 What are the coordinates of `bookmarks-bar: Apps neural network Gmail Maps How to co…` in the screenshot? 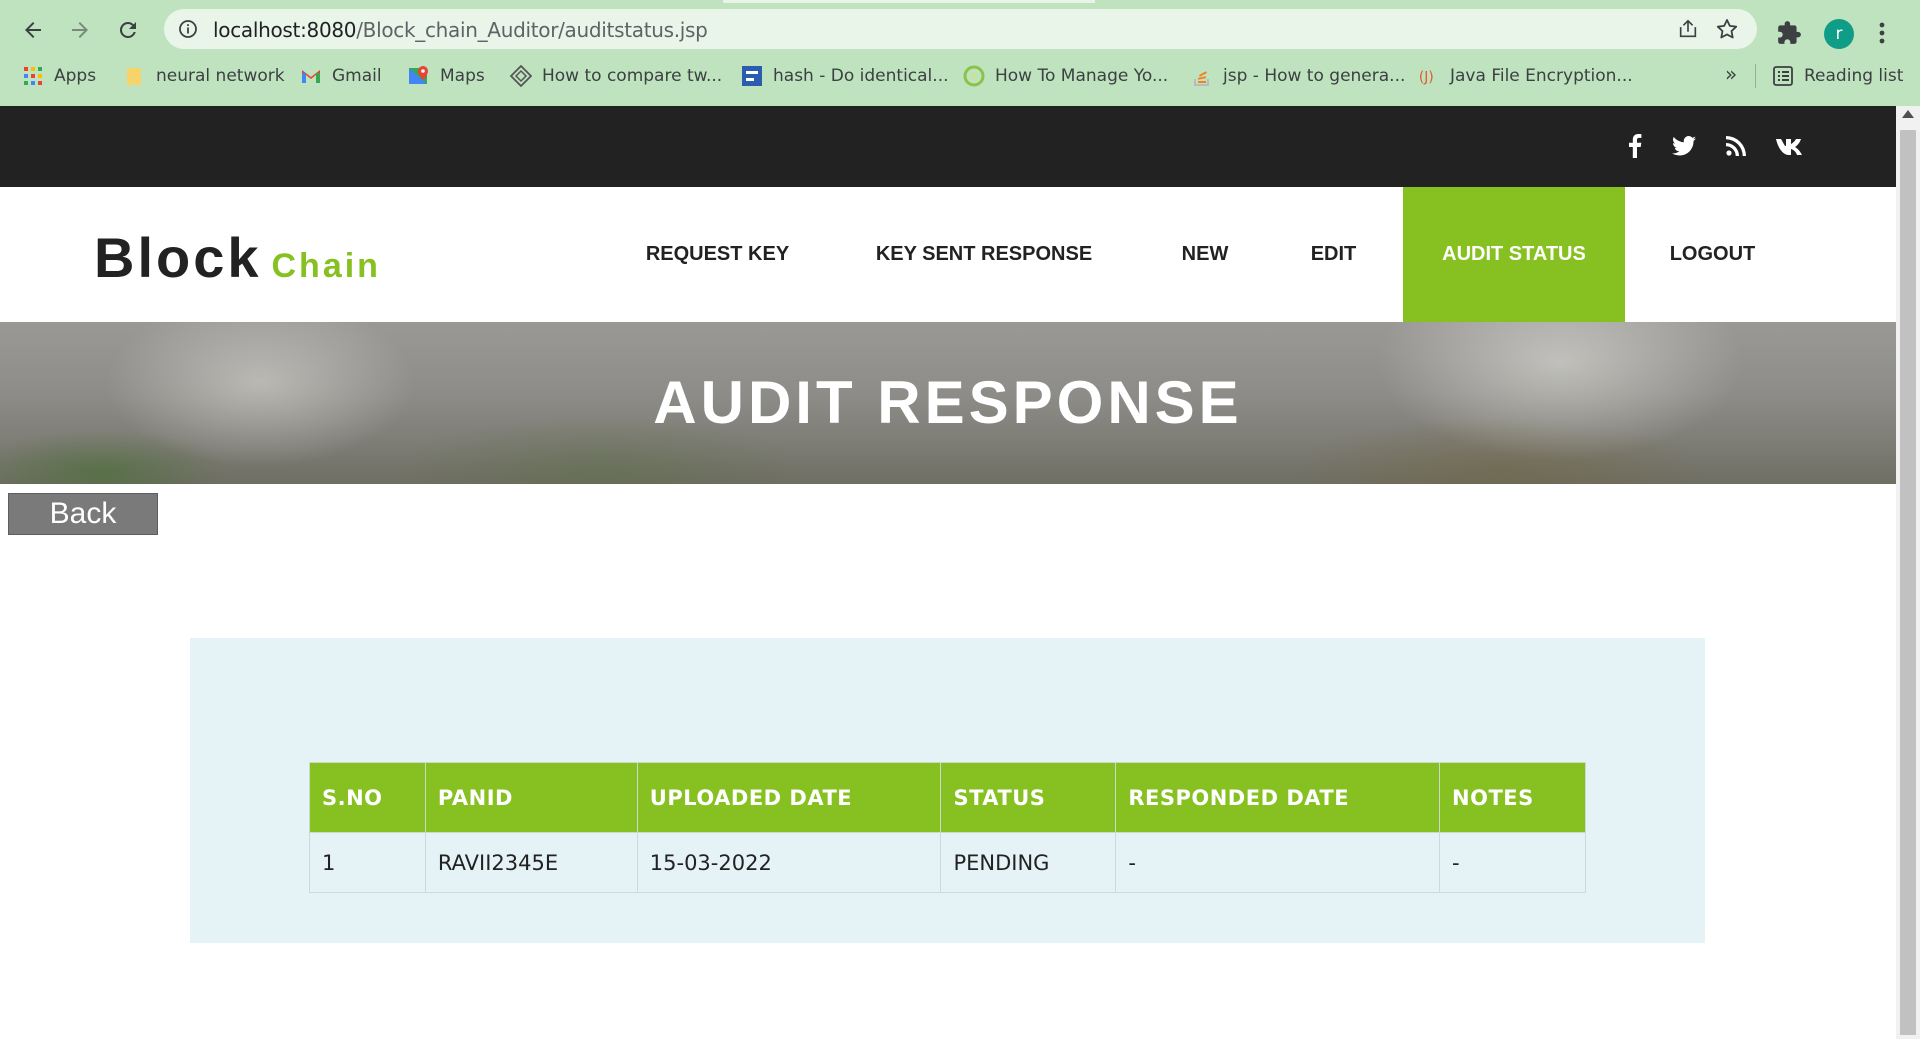 It's located at (960, 76).